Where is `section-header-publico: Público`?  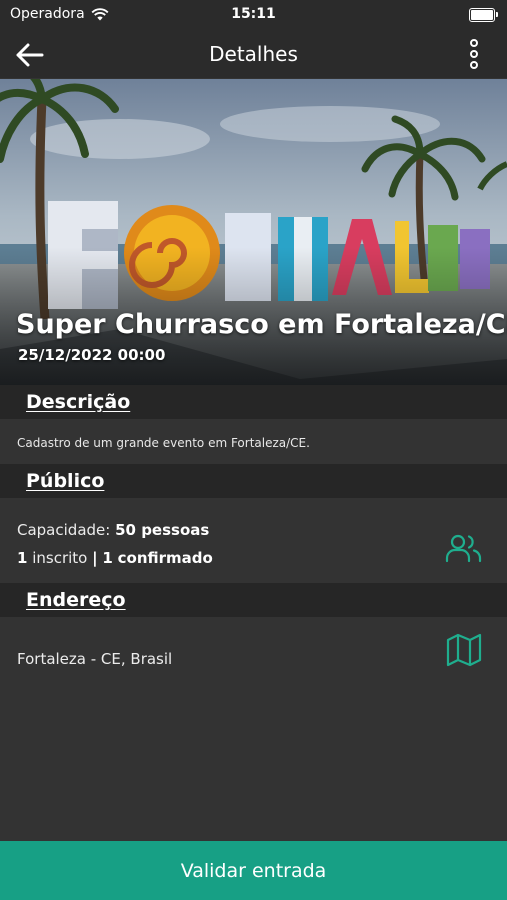 section-header-publico: Público is located at coordinates (253, 481).